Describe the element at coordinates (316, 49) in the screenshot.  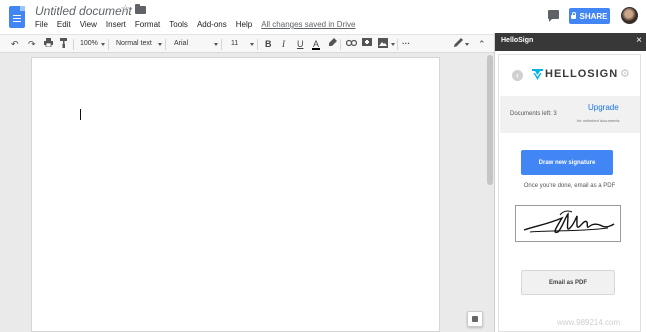
I see `text-color-swatch` at that location.